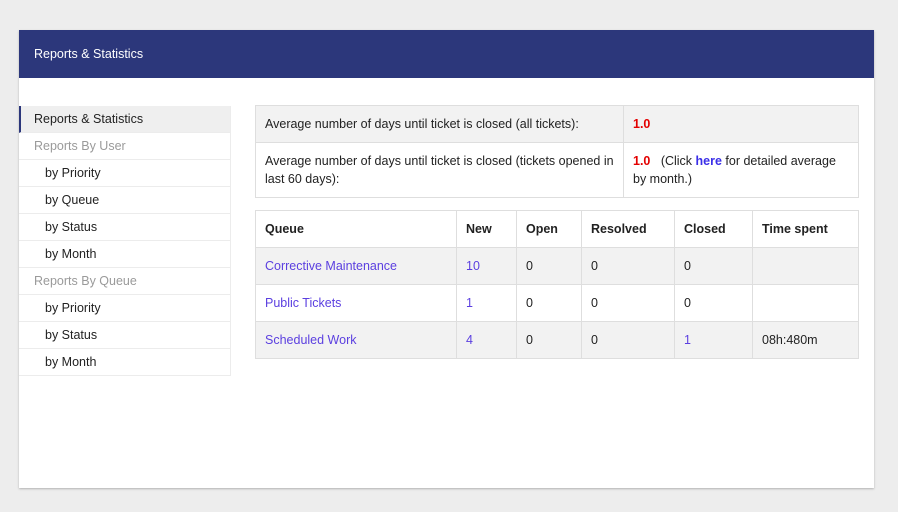  I want to click on new-count-link: 4, so click(469, 340).